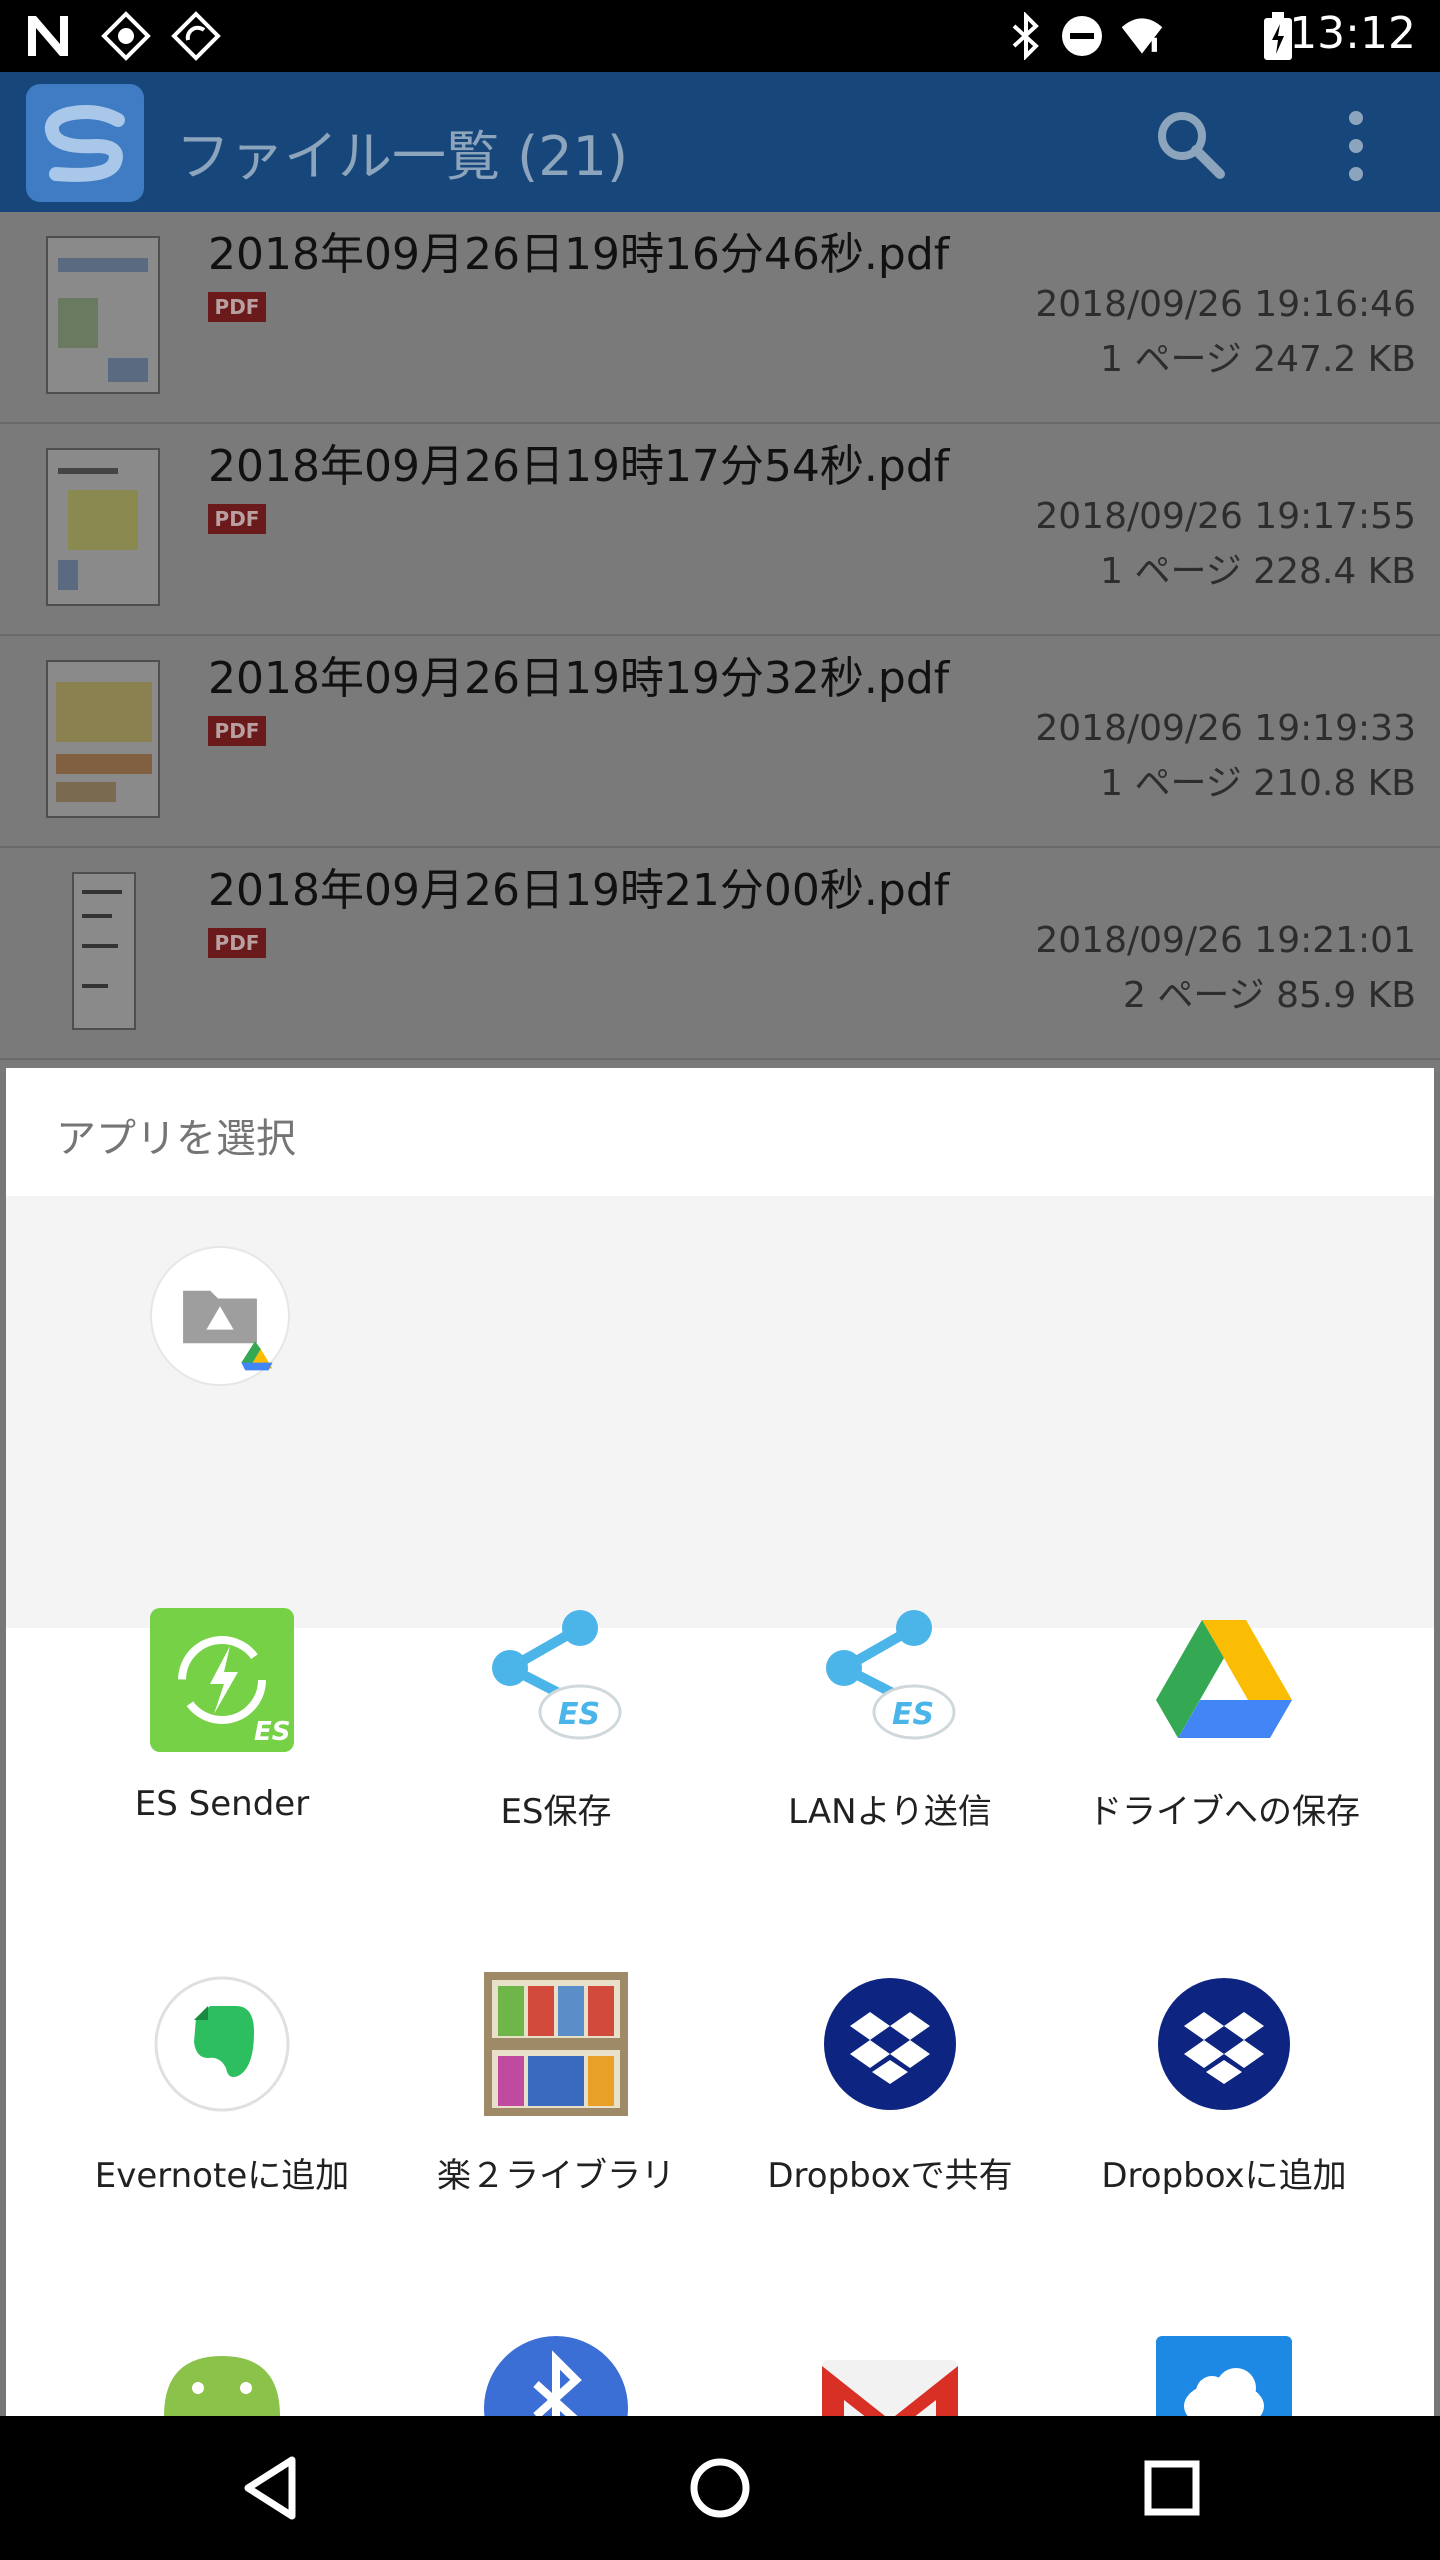 Image resolution: width=1440 pixels, height=2560 pixels. What do you see at coordinates (270, 2488) in the screenshot?
I see `back-icon` at bounding box center [270, 2488].